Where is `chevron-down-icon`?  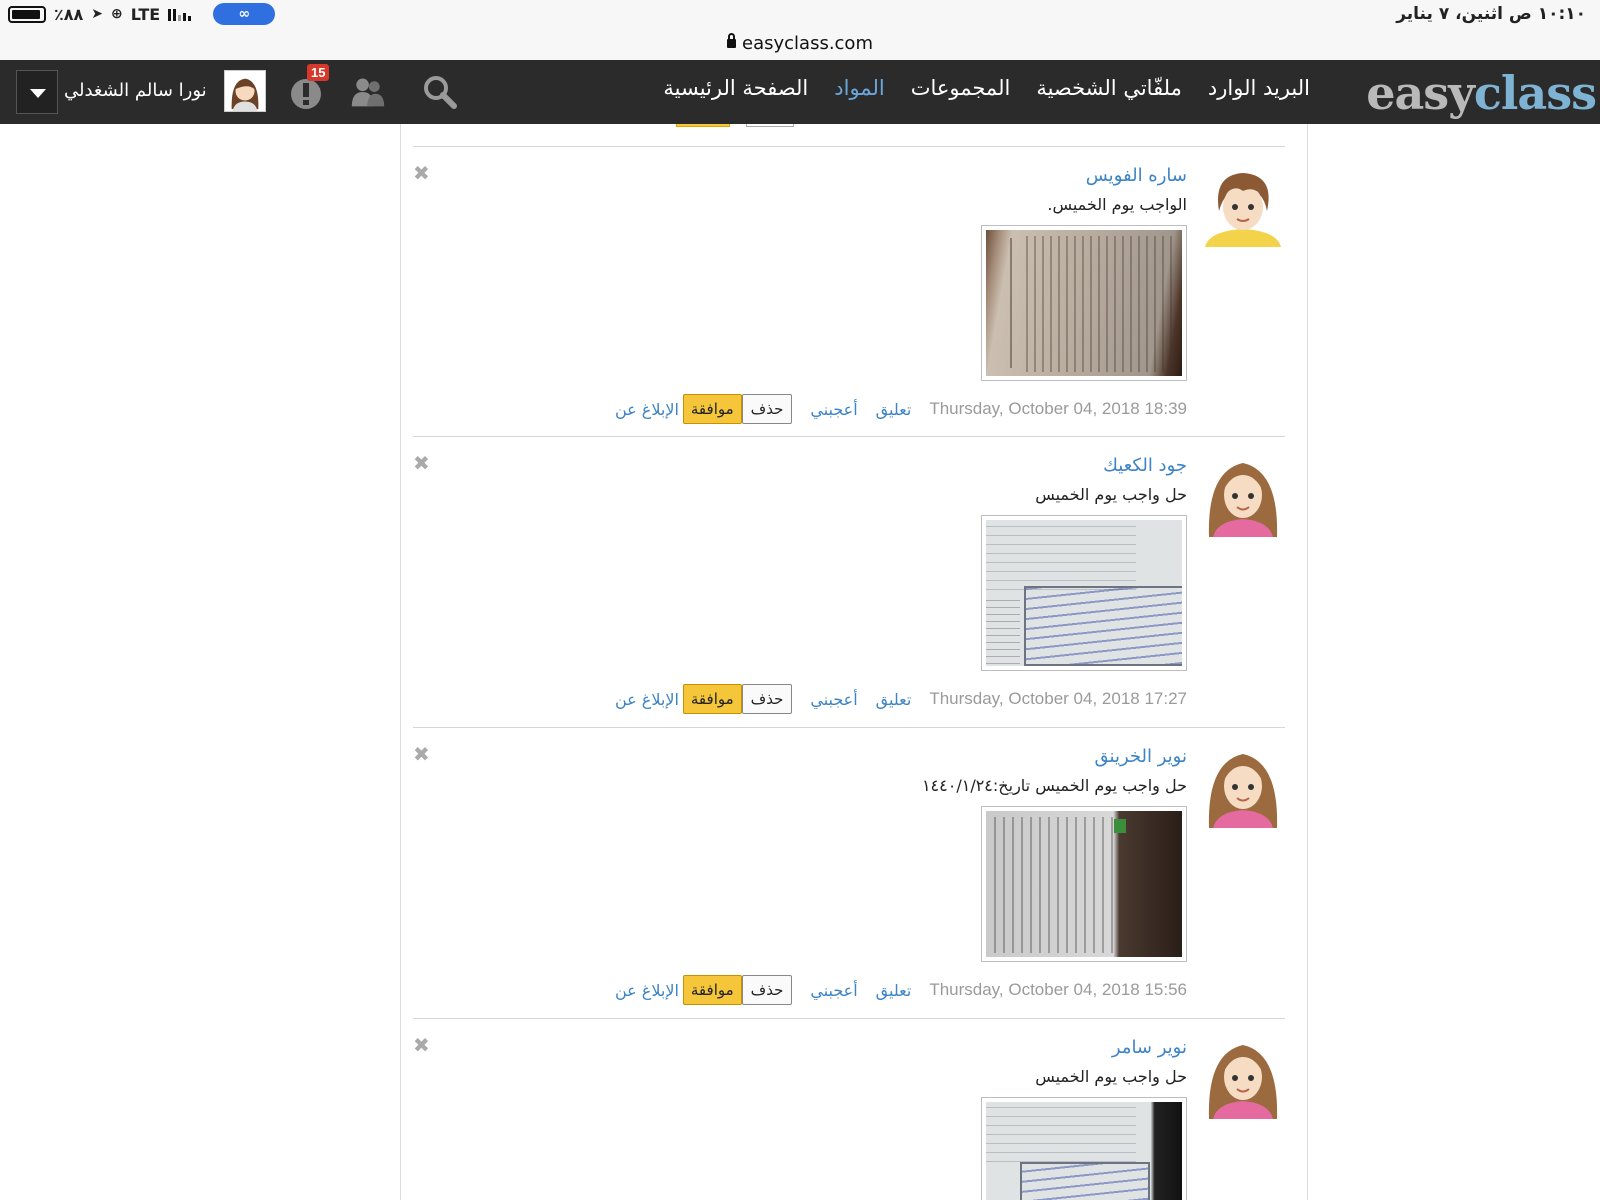 chevron-down-icon is located at coordinates (37, 92).